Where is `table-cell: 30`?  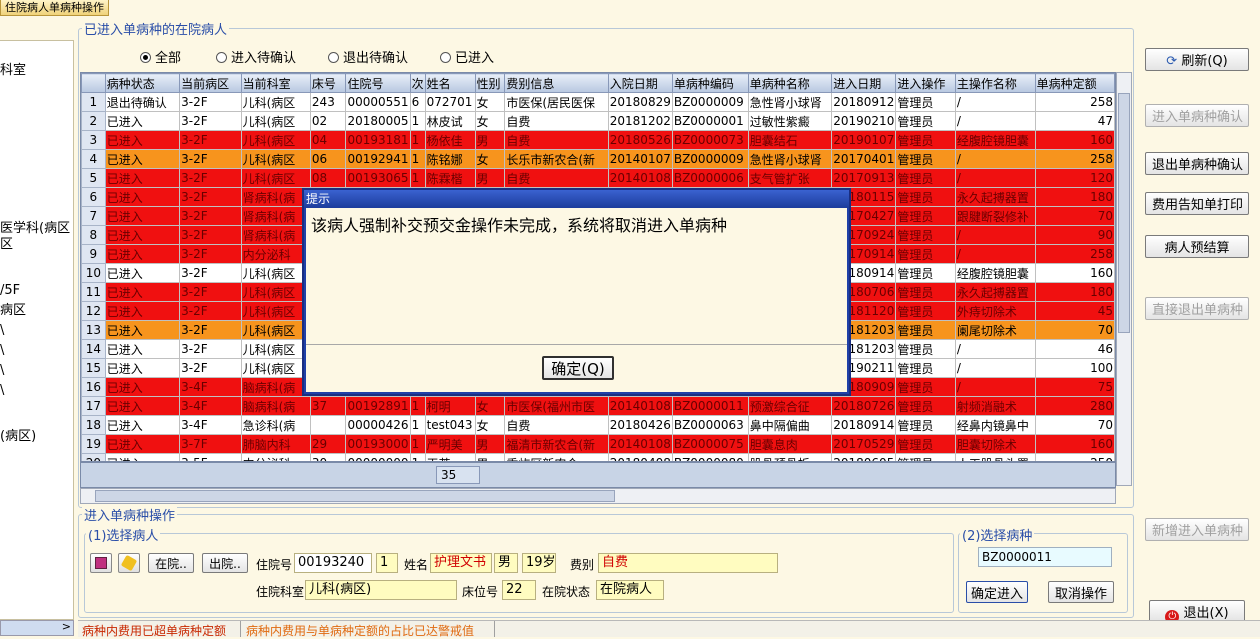 table-cell: 30 is located at coordinates (328, 457).